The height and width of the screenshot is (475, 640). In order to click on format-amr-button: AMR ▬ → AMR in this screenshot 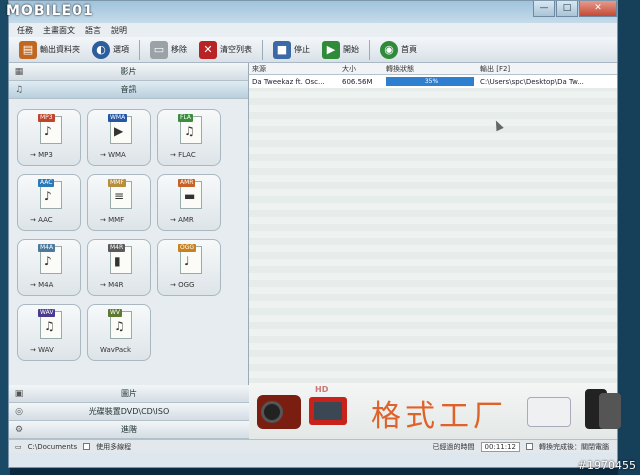, I will do `click(189, 202)`.